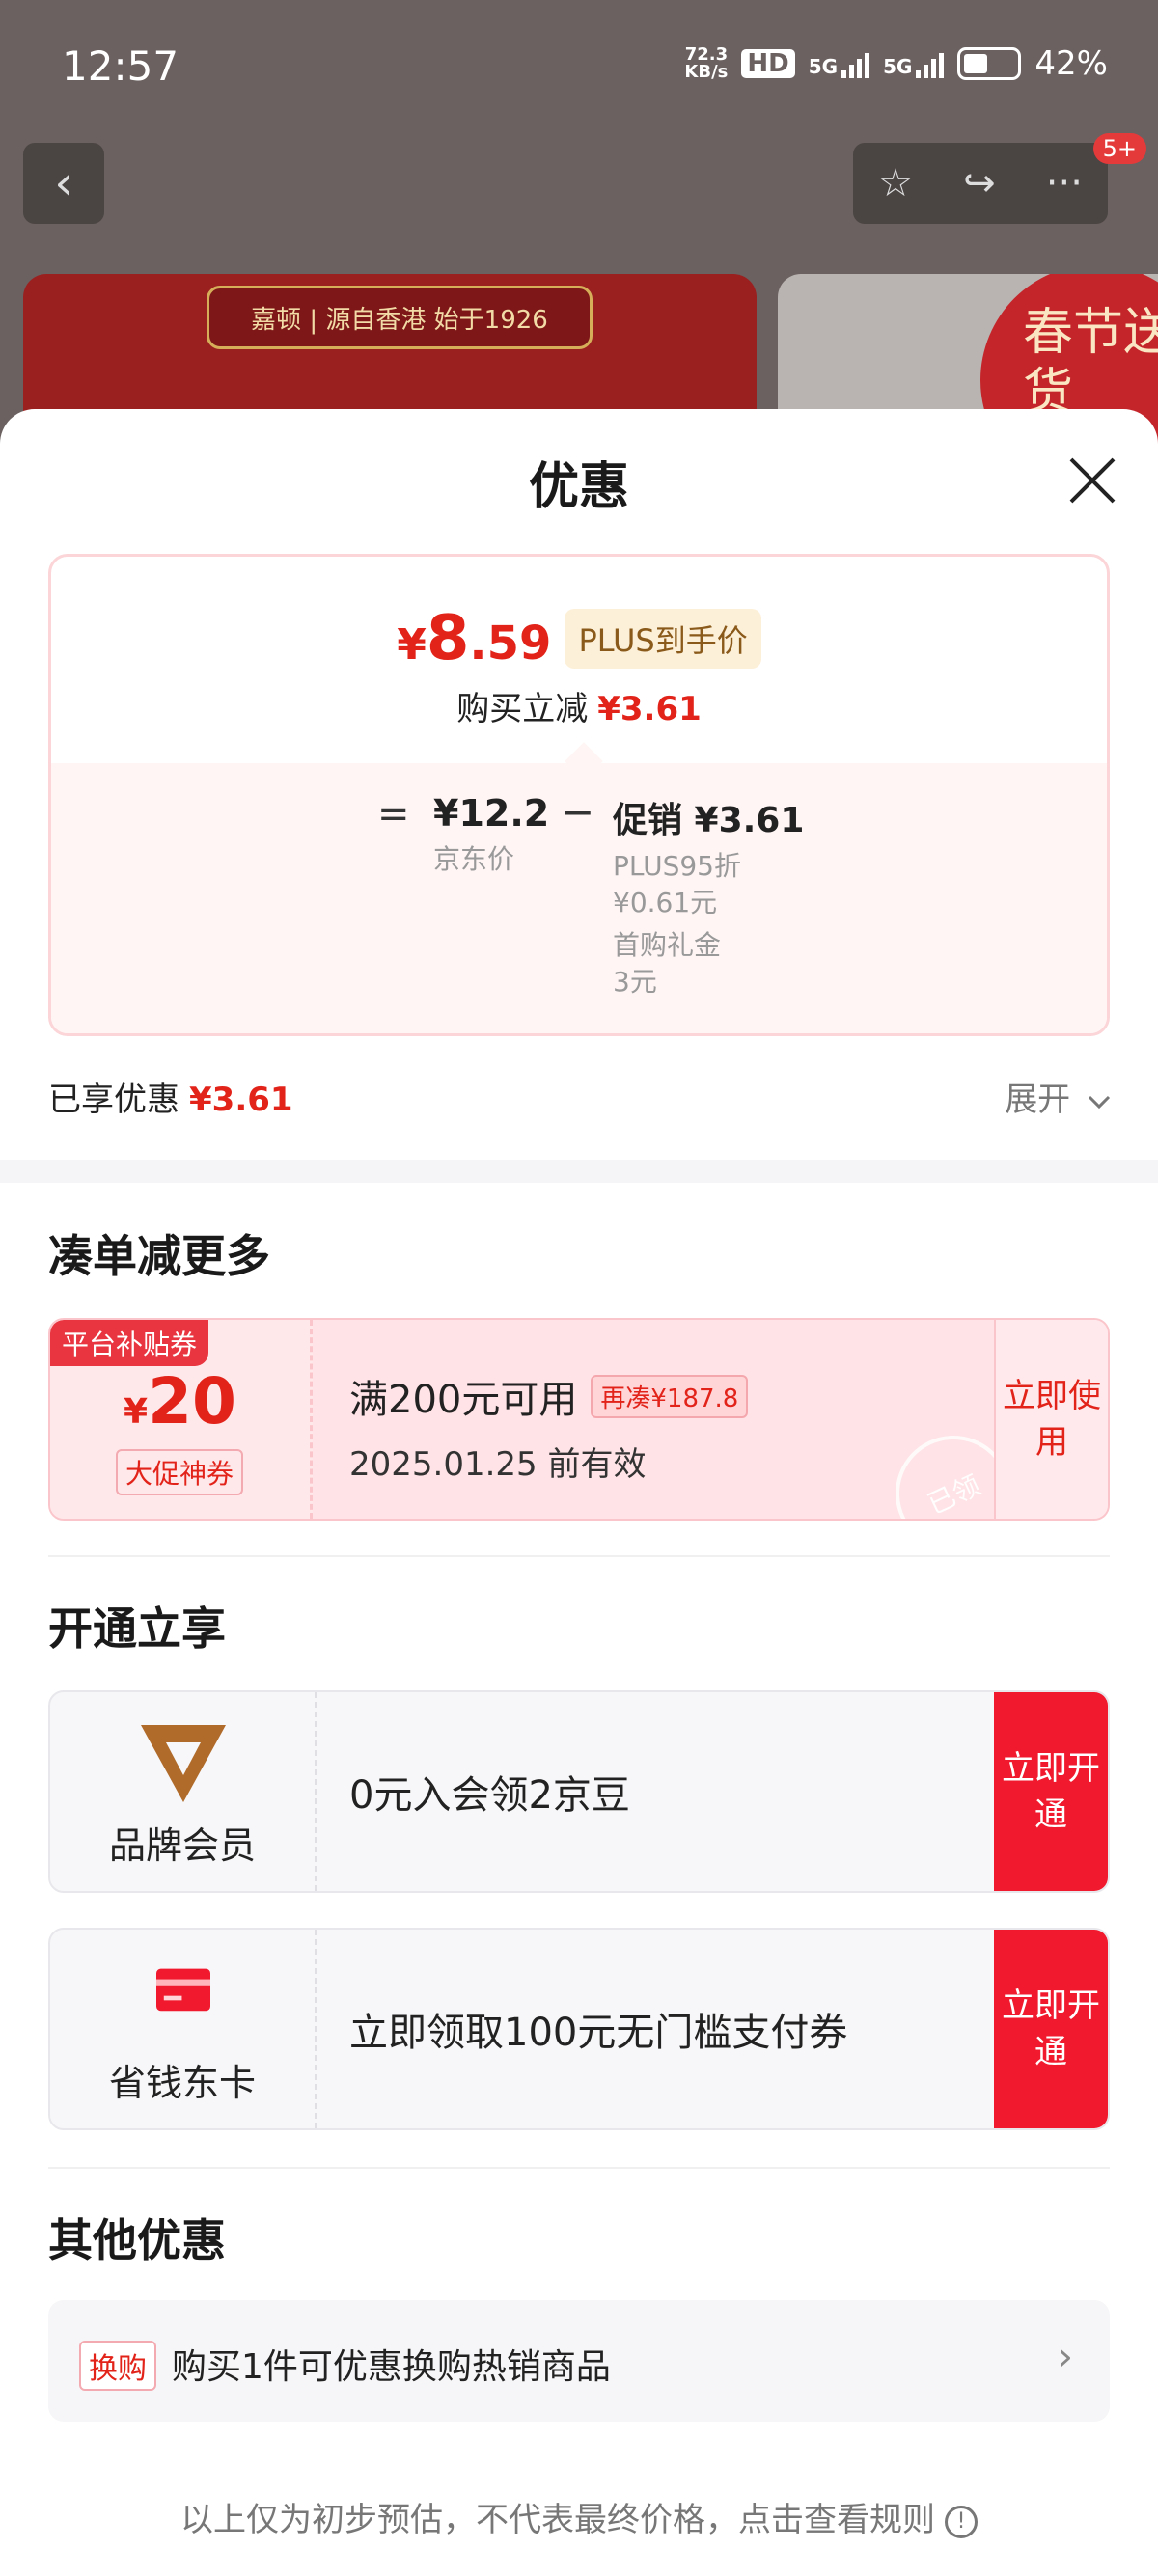 This screenshot has width=1158, height=2576. What do you see at coordinates (670, 1396) in the screenshot?
I see `coupon-more-needed: 再凑¥187.8` at bounding box center [670, 1396].